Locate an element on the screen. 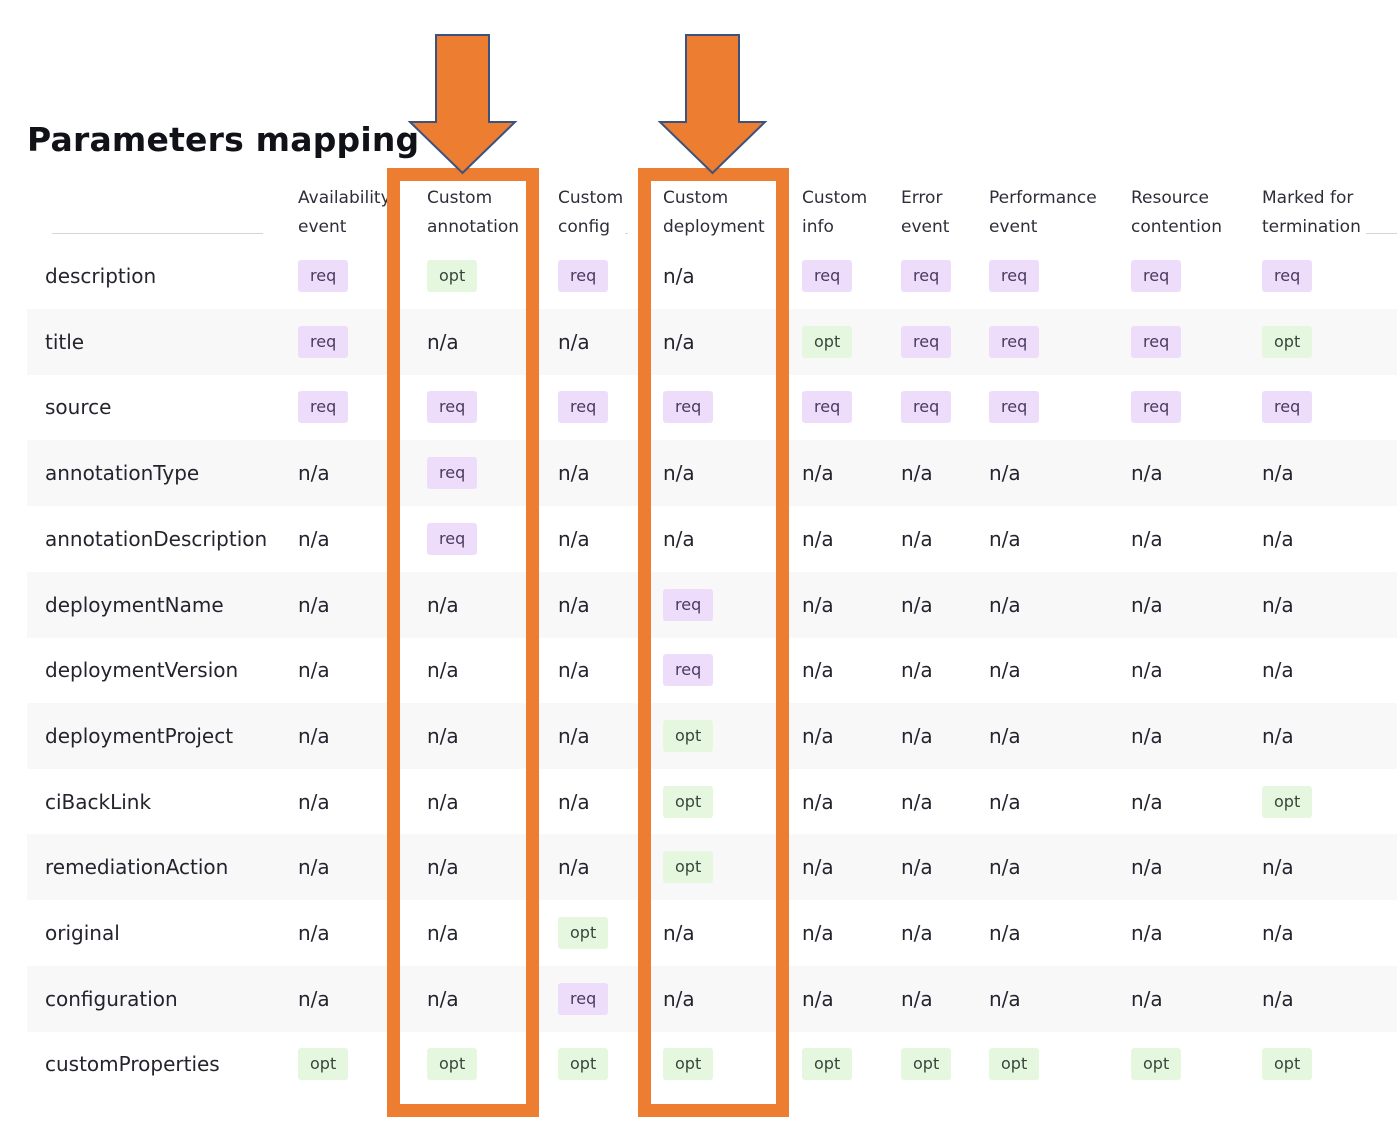  column-header: Error event is located at coordinates (926, 213).